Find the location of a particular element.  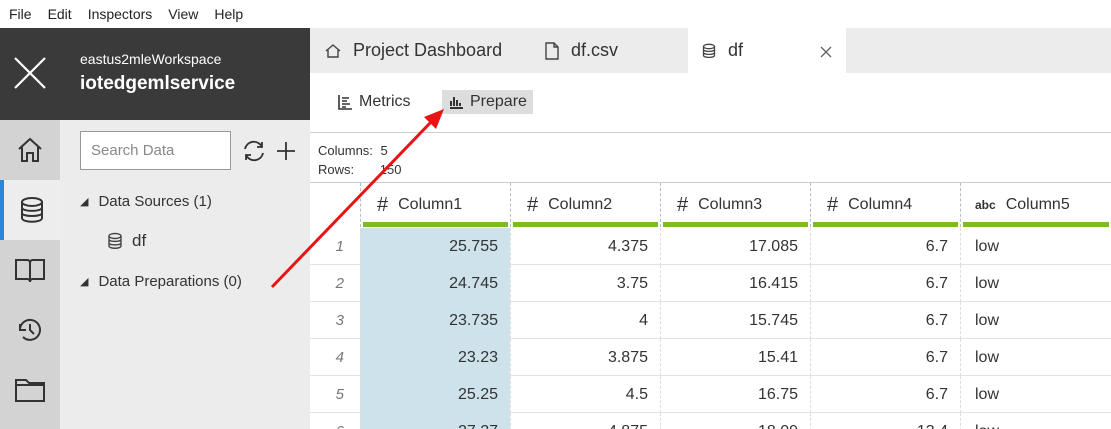

rows-label: Rows: is located at coordinates (336, 169).